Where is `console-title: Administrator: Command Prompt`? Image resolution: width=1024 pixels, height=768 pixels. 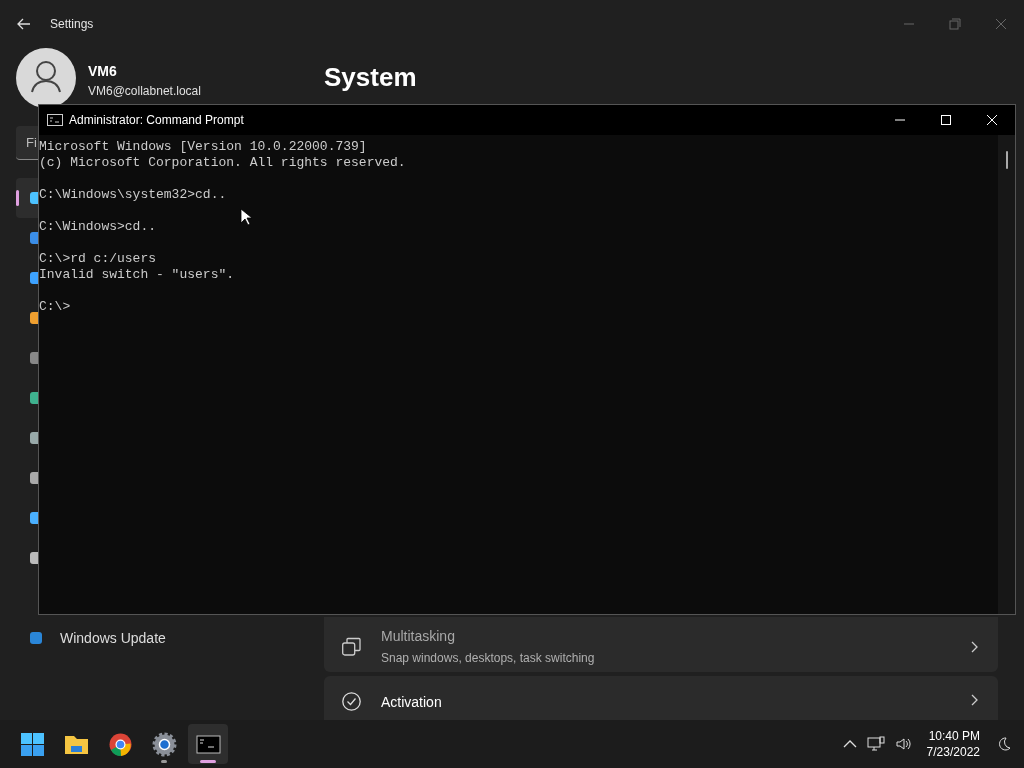
console-title: Administrator: Command Prompt is located at coordinates (156, 120).